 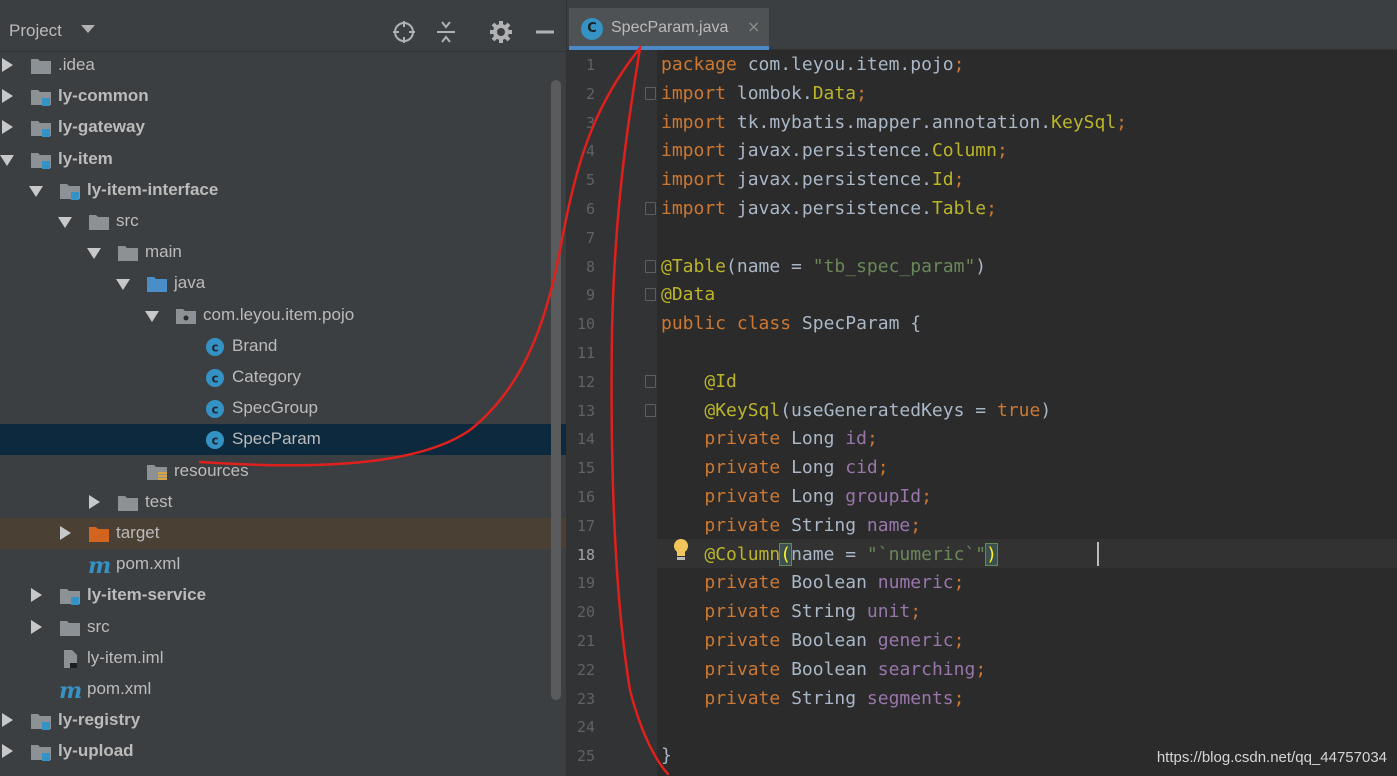 I want to click on tree-row: .idea, so click(x=283, y=65).